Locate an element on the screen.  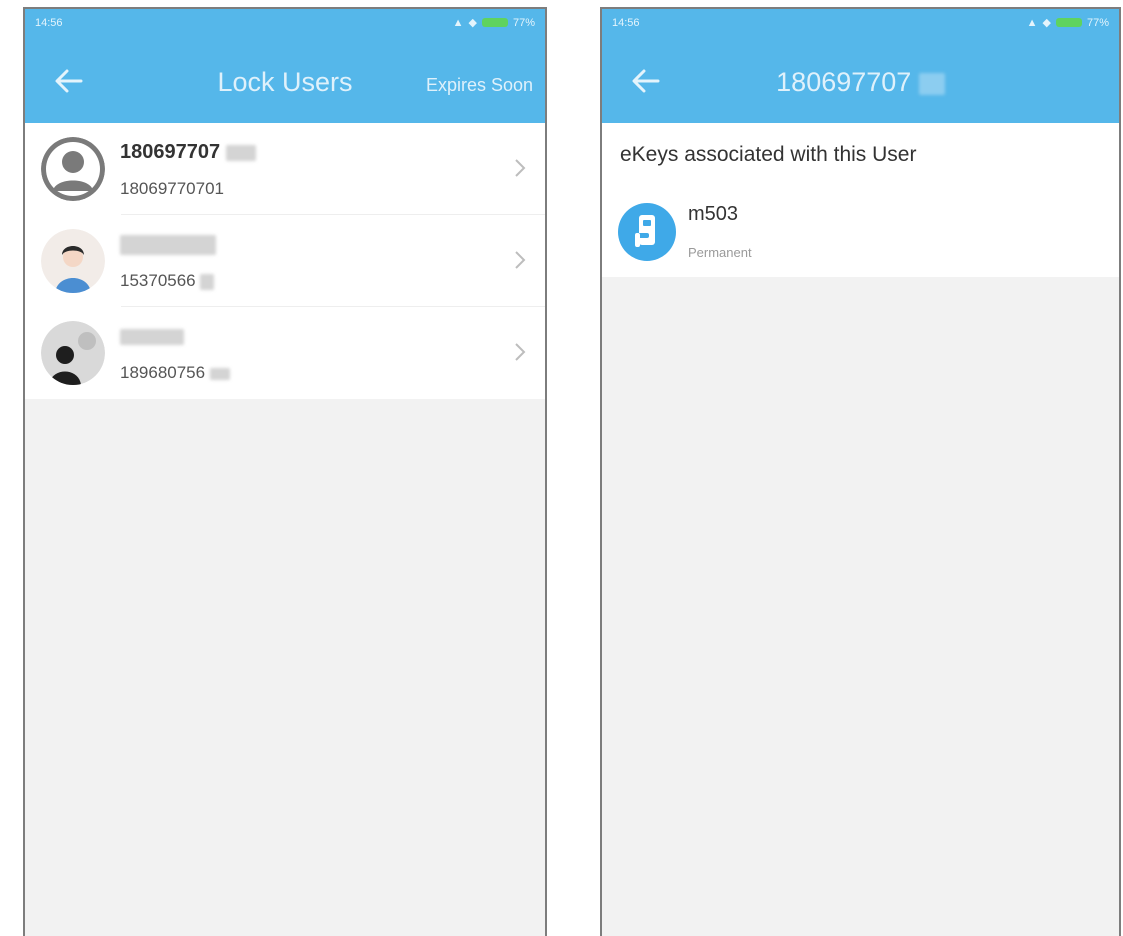
user-phone: 18069770701 is located at coordinates (172, 188).